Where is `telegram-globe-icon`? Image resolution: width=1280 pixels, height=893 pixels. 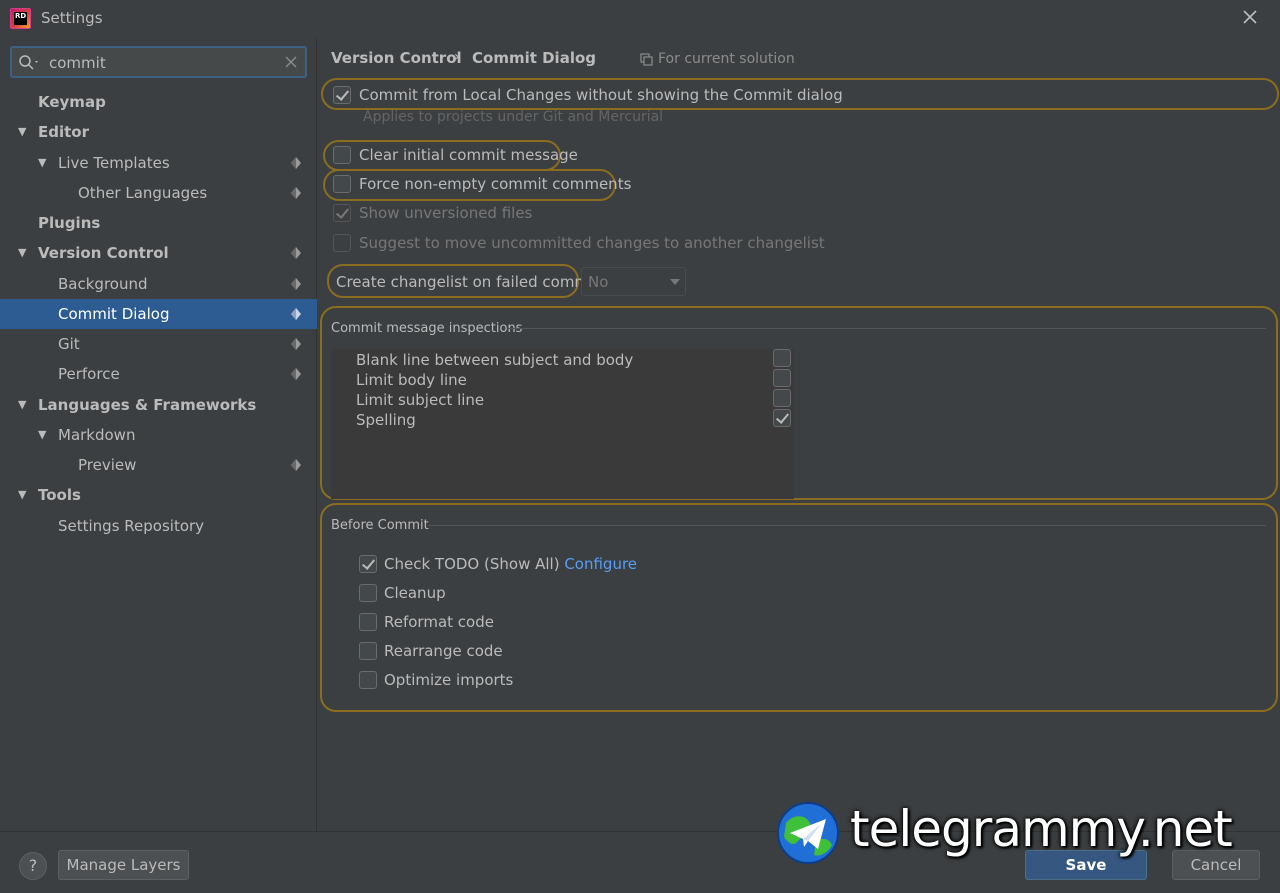 telegram-globe-icon is located at coordinates (808, 833).